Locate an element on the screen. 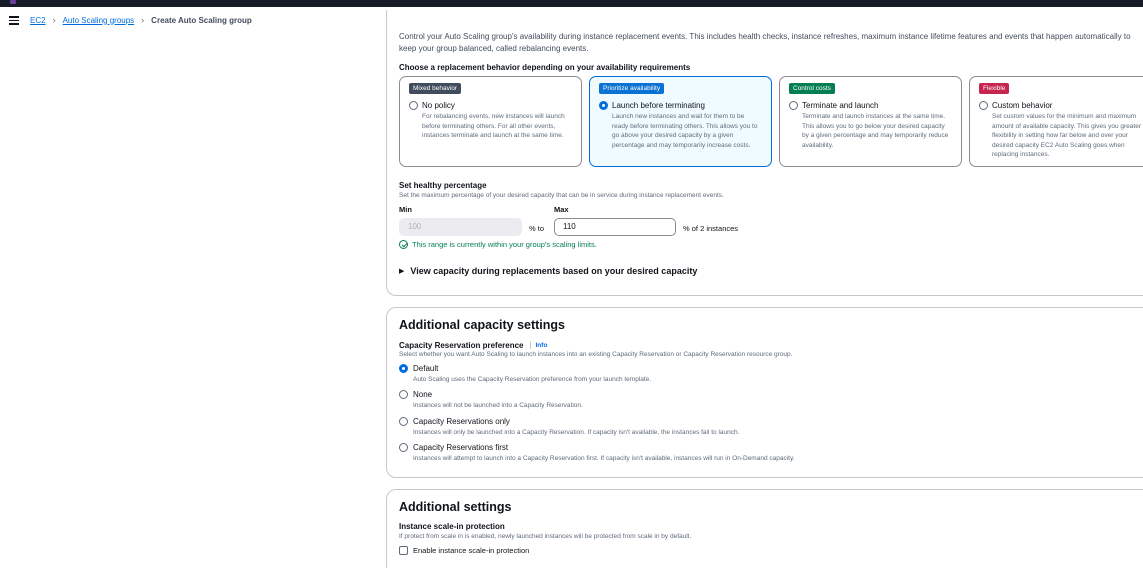  option-default-label: Default is located at coordinates (426, 368).